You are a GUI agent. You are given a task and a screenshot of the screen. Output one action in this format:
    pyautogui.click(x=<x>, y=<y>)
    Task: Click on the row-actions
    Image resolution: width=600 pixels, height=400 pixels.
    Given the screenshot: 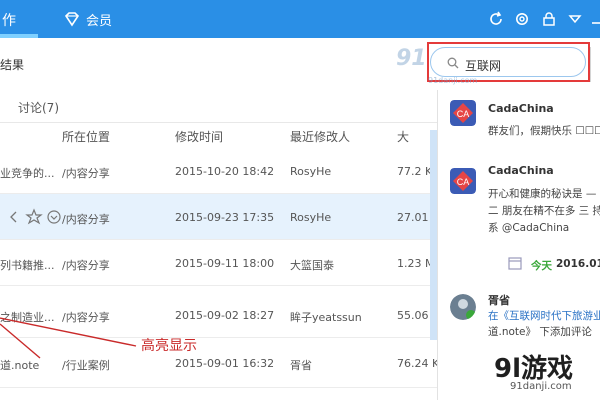 What is the action you would take?
    pyautogui.click(x=36, y=217)
    